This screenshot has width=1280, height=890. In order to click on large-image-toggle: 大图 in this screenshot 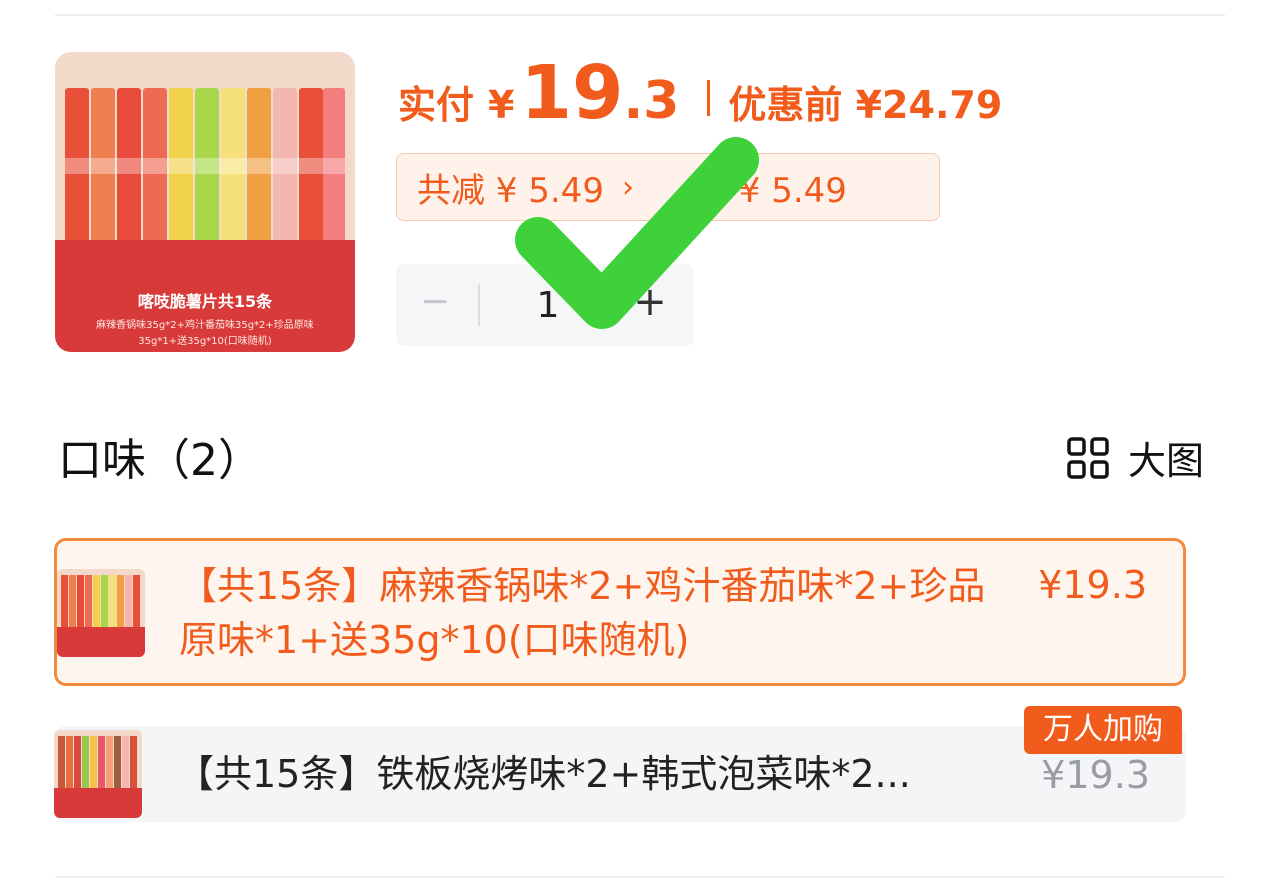, I will do `click(1135, 457)`.